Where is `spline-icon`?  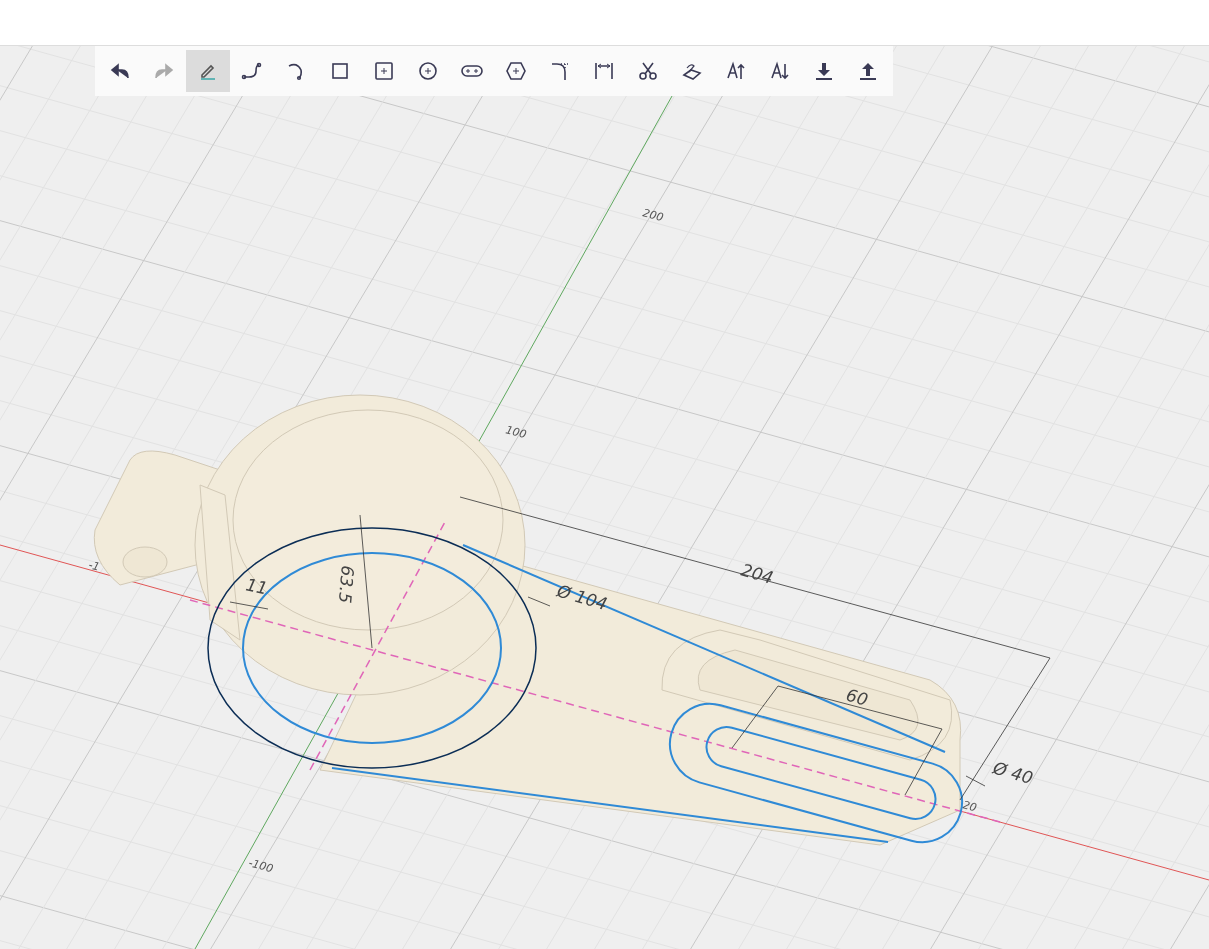 spline-icon is located at coordinates (252, 71).